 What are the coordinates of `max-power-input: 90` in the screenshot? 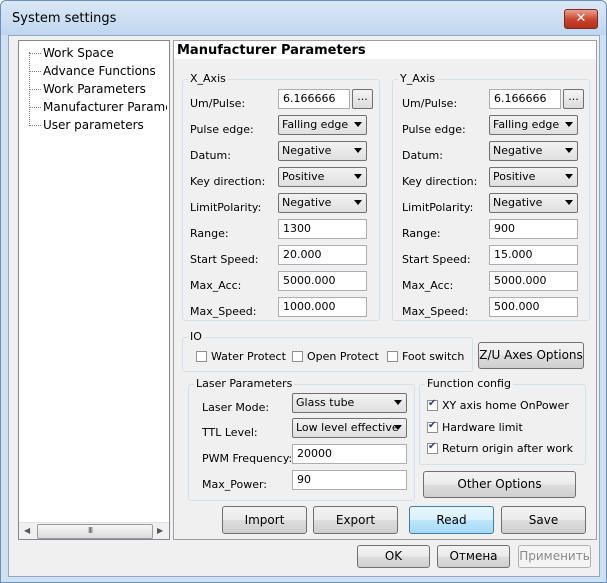 It's located at (349, 480).